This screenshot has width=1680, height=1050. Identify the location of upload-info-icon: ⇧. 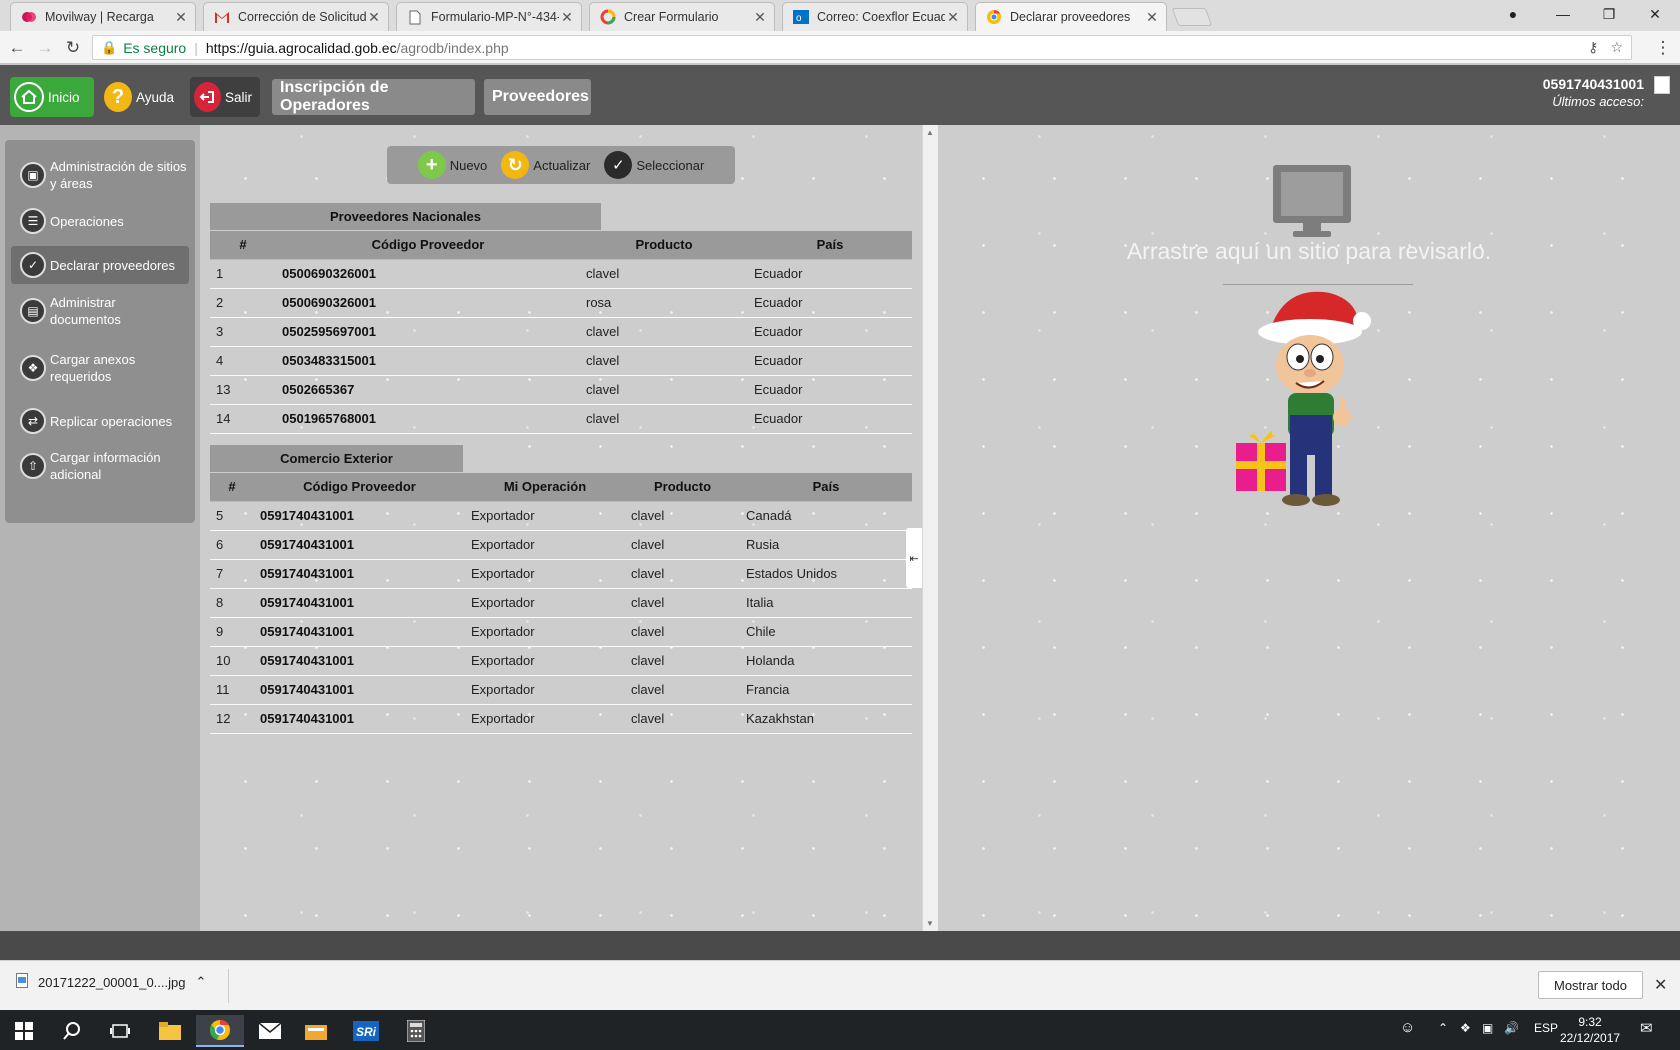
(33, 466).